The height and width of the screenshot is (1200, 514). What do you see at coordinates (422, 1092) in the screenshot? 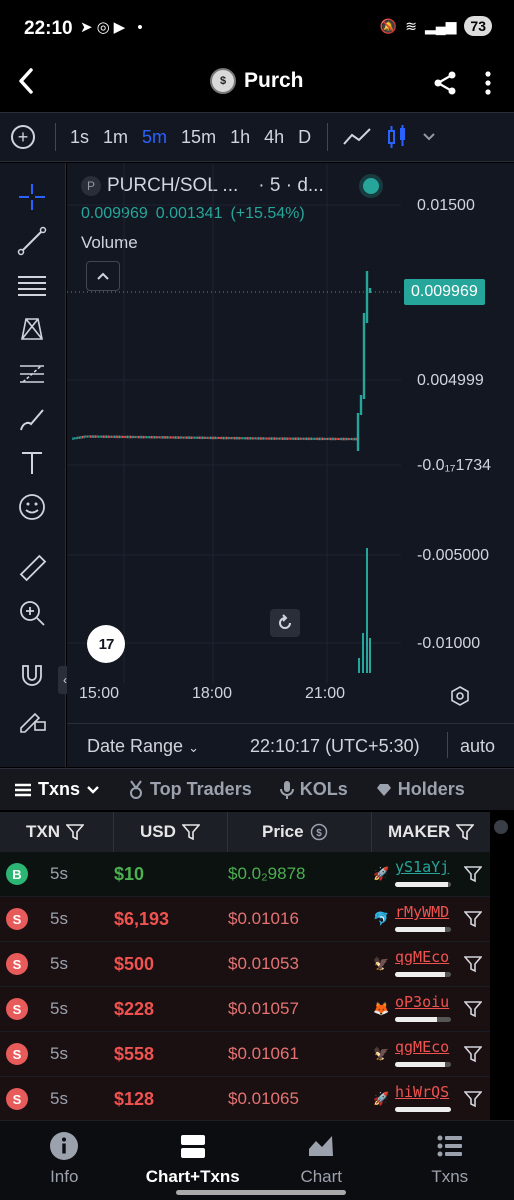
I see `maker-address: hiWrQS` at bounding box center [422, 1092].